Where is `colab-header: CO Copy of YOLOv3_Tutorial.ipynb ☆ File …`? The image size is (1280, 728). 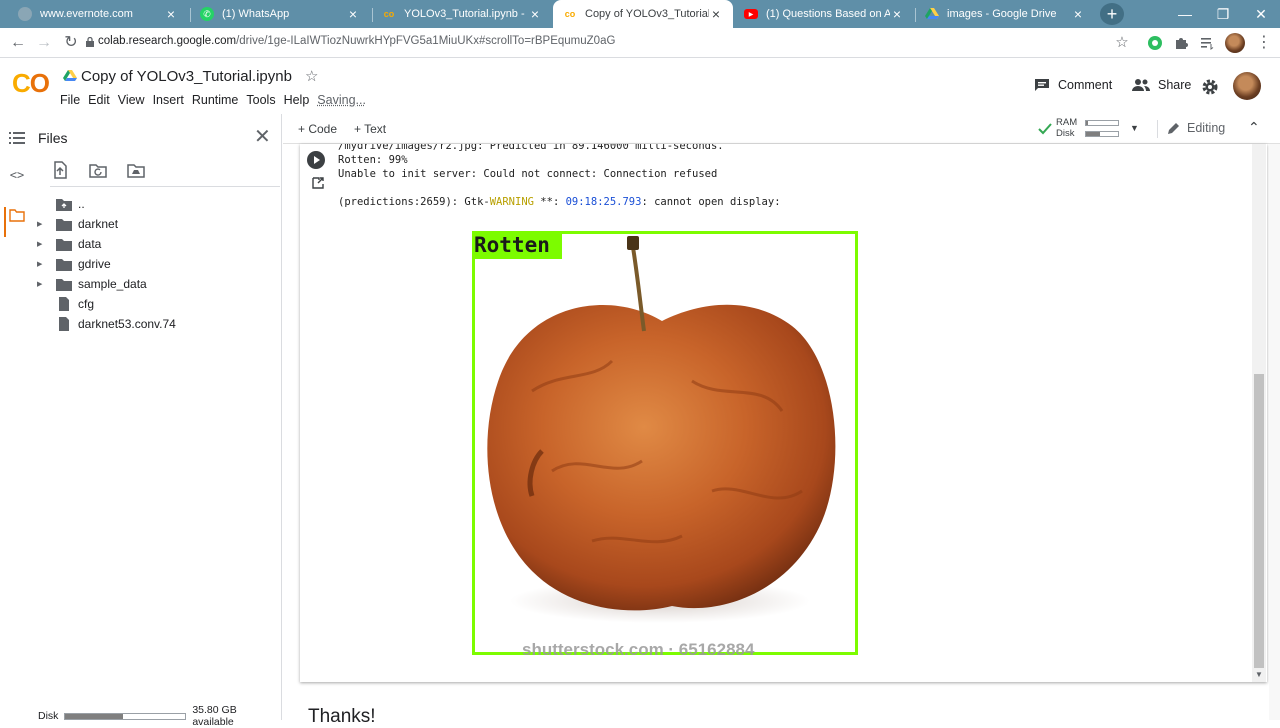 colab-header: CO Copy of YOLOv3_Tutorial.ipynb ☆ File … is located at coordinates (640, 86).